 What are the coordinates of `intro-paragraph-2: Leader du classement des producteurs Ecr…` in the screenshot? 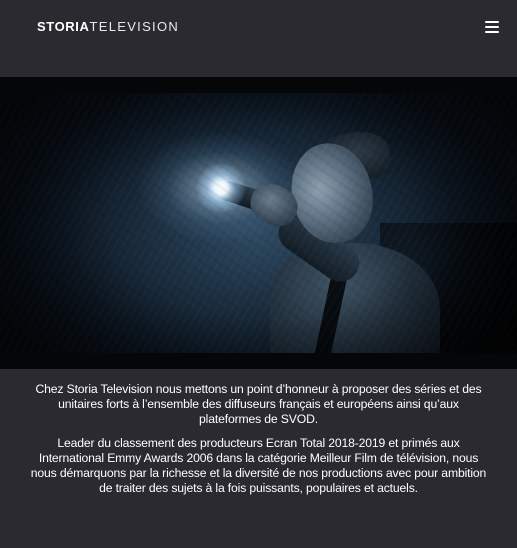 It's located at (258, 465).